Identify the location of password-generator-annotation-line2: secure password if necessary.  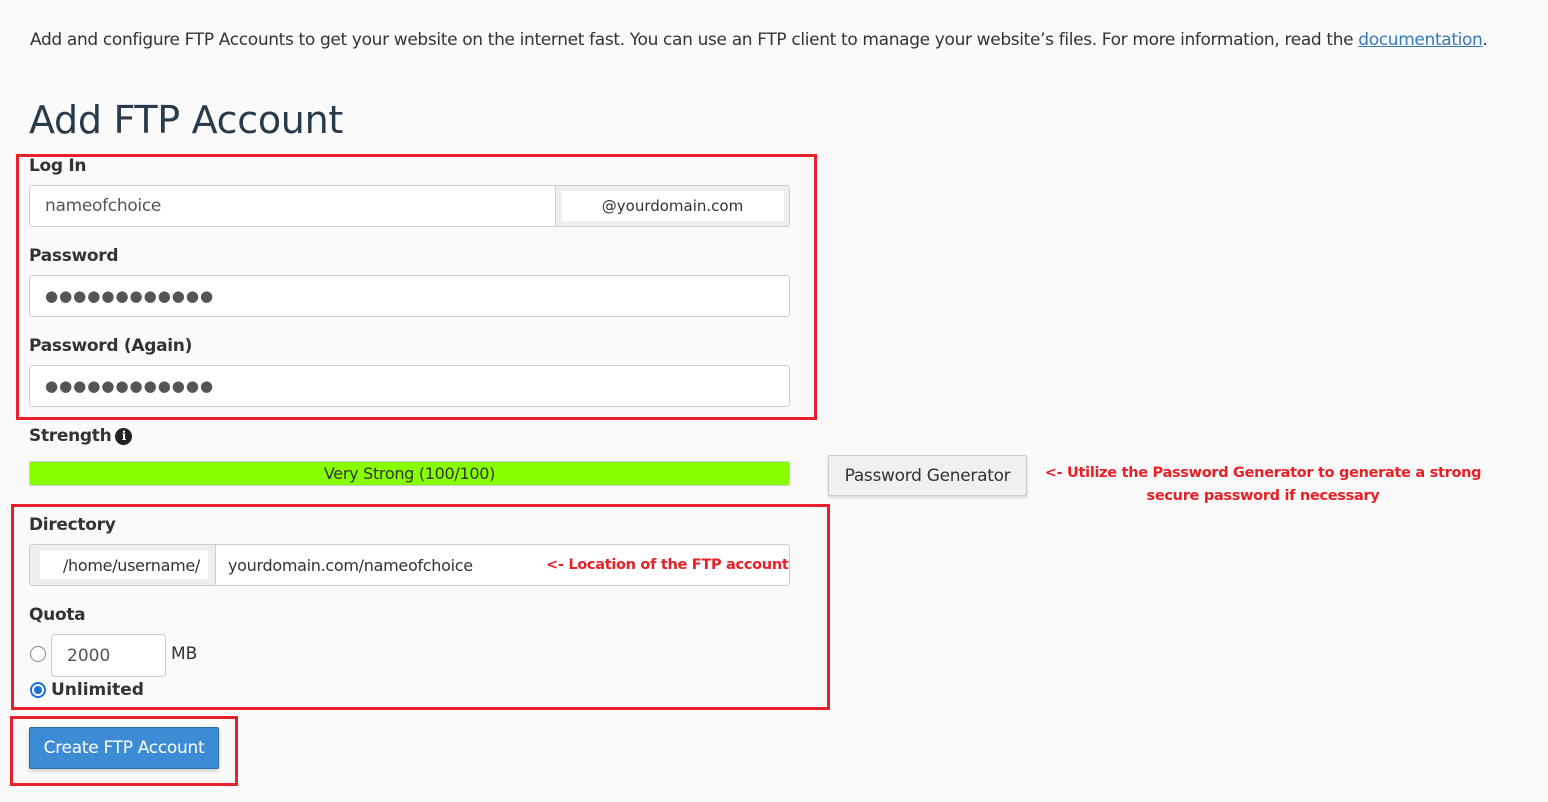
(1263, 496).